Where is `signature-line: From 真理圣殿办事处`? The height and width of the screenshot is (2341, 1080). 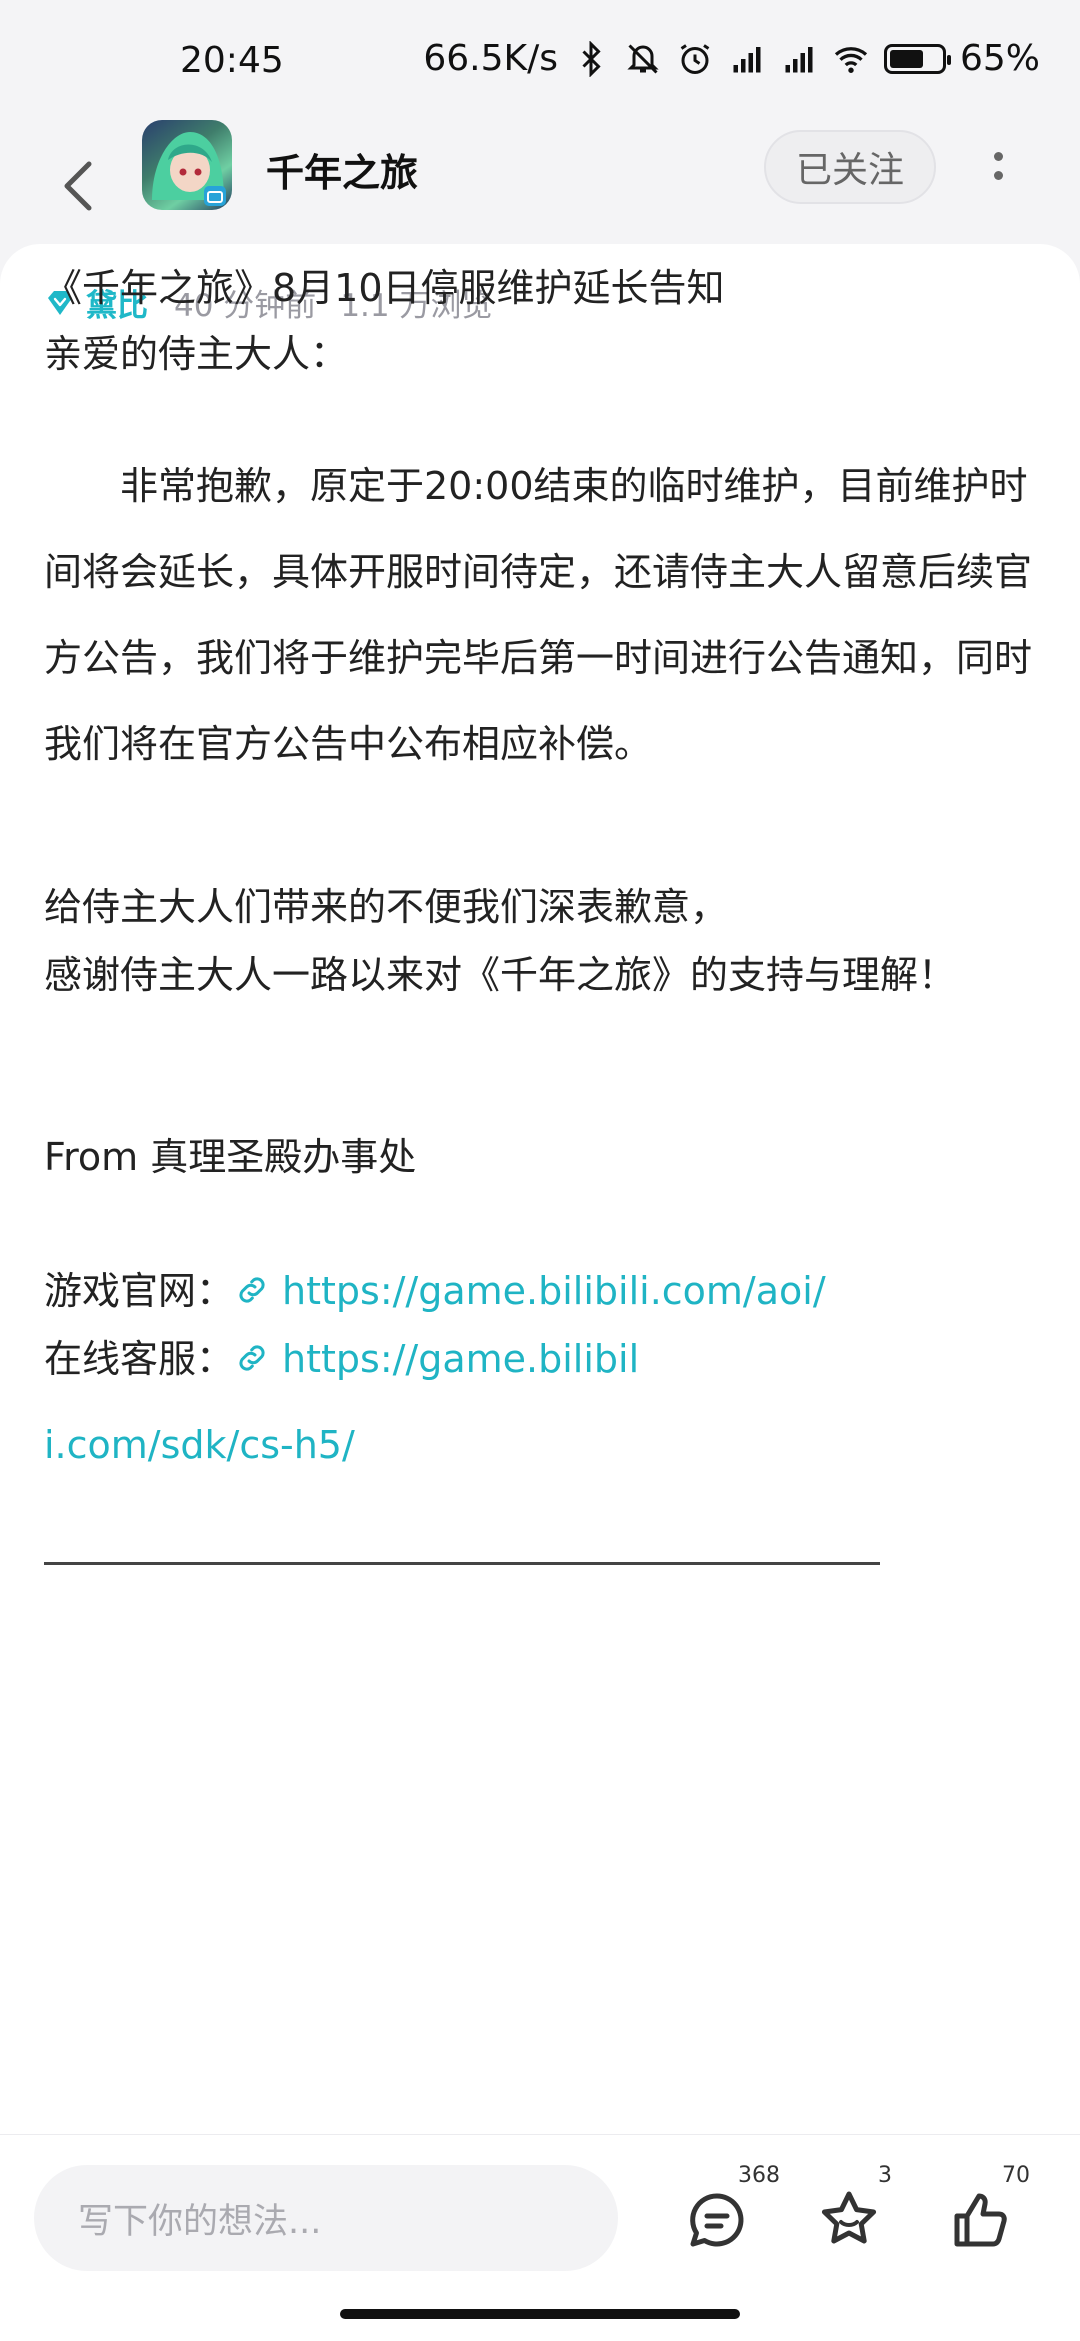 signature-line: From 真理圣殿办事处 is located at coordinates (230, 1157).